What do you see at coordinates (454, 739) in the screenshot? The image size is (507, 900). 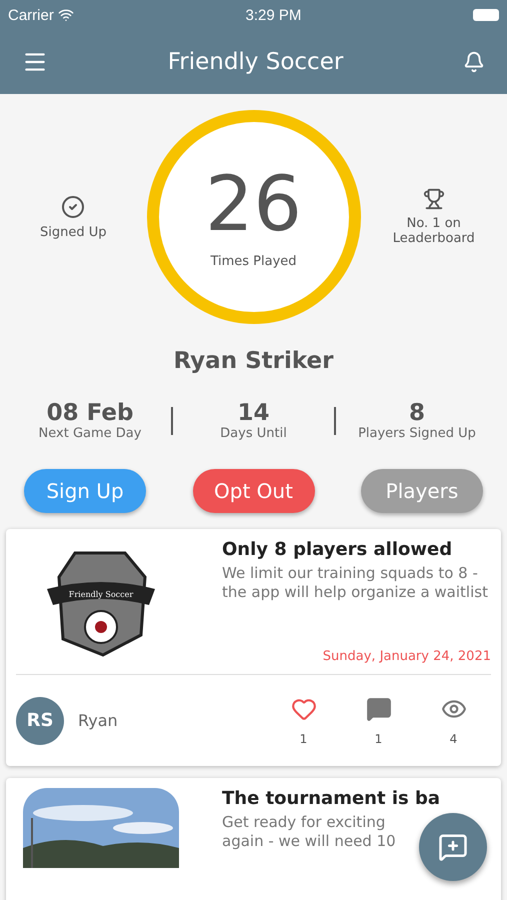 I see `view-count: 4` at bounding box center [454, 739].